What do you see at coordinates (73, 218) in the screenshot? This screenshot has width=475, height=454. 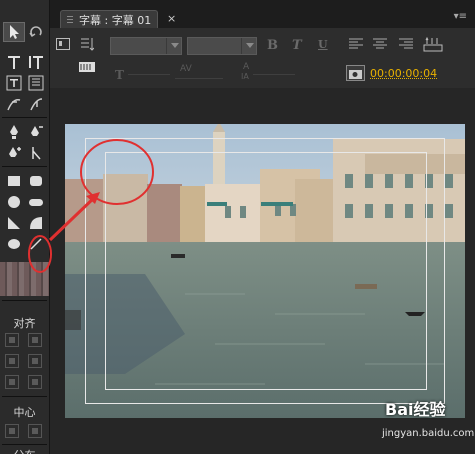 I see `annotation-arrow` at bounding box center [73, 218].